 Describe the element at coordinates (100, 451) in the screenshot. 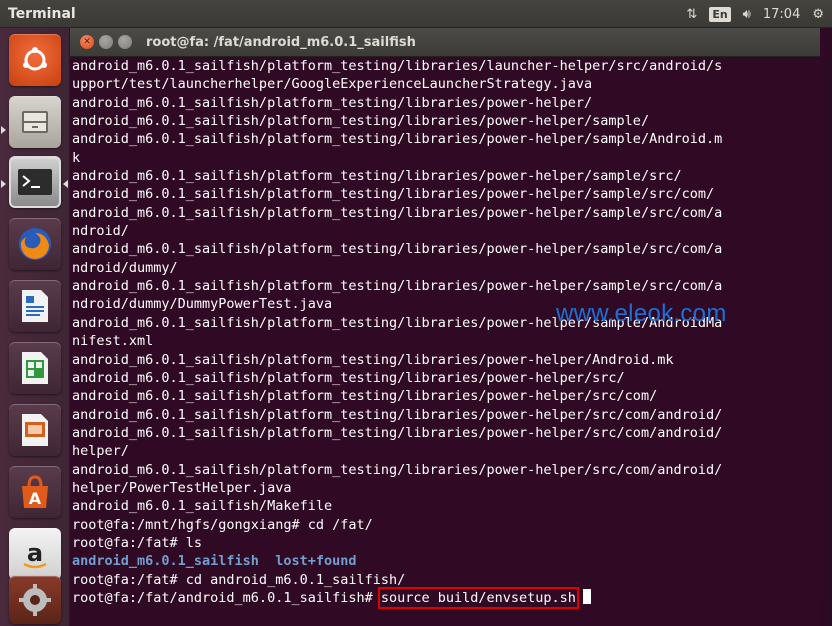

I see `output-line: helper/` at that location.